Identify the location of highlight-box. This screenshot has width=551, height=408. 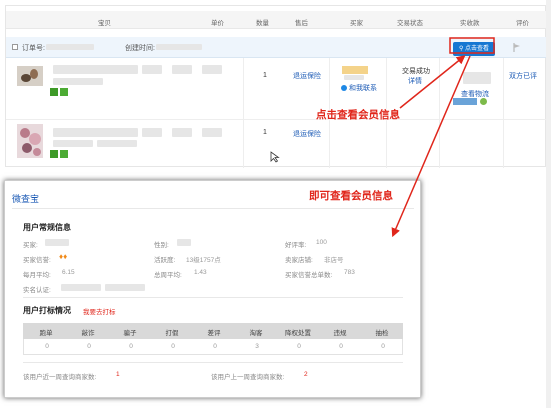
(472, 45).